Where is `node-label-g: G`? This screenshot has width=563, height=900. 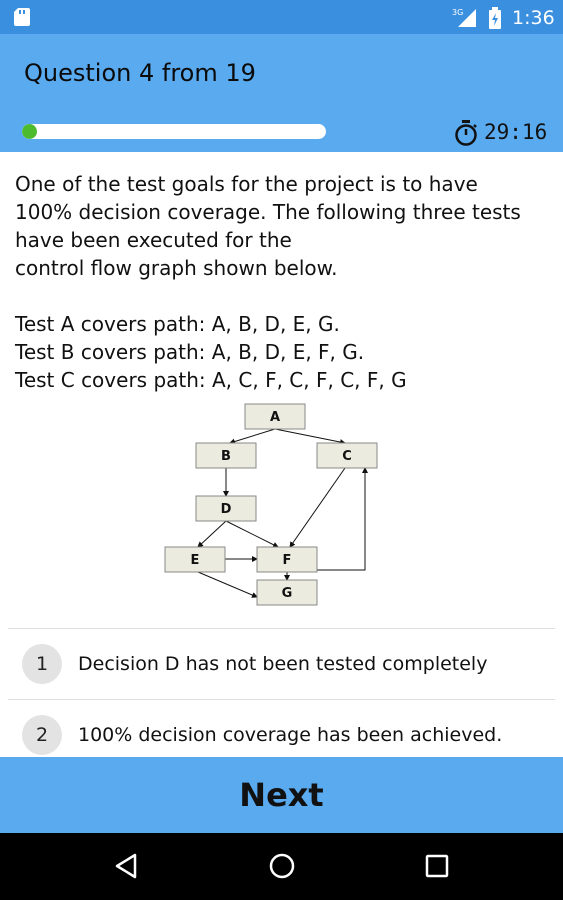 node-label-g: G is located at coordinates (287, 593).